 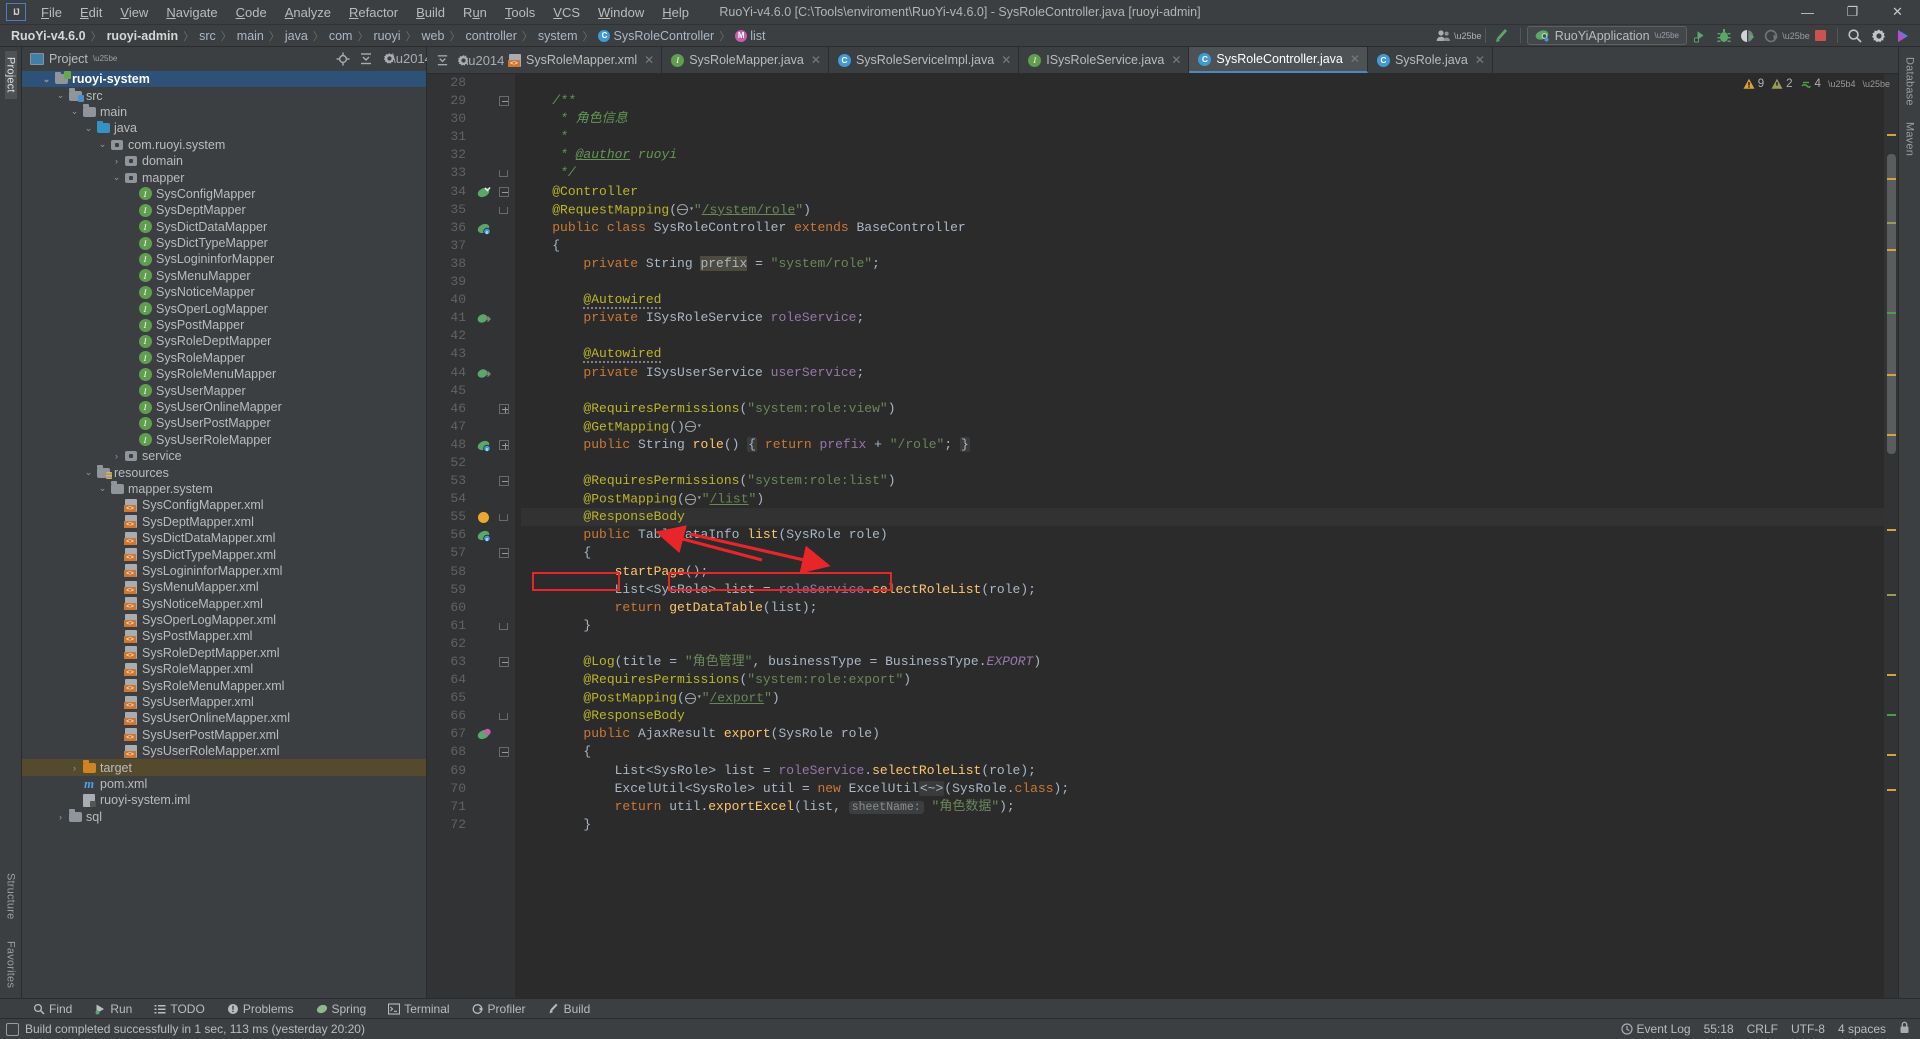 What do you see at coordinates (484, 535) in the screenshot?
I see `gutter-cell: e` at bounding box center [484, 535].